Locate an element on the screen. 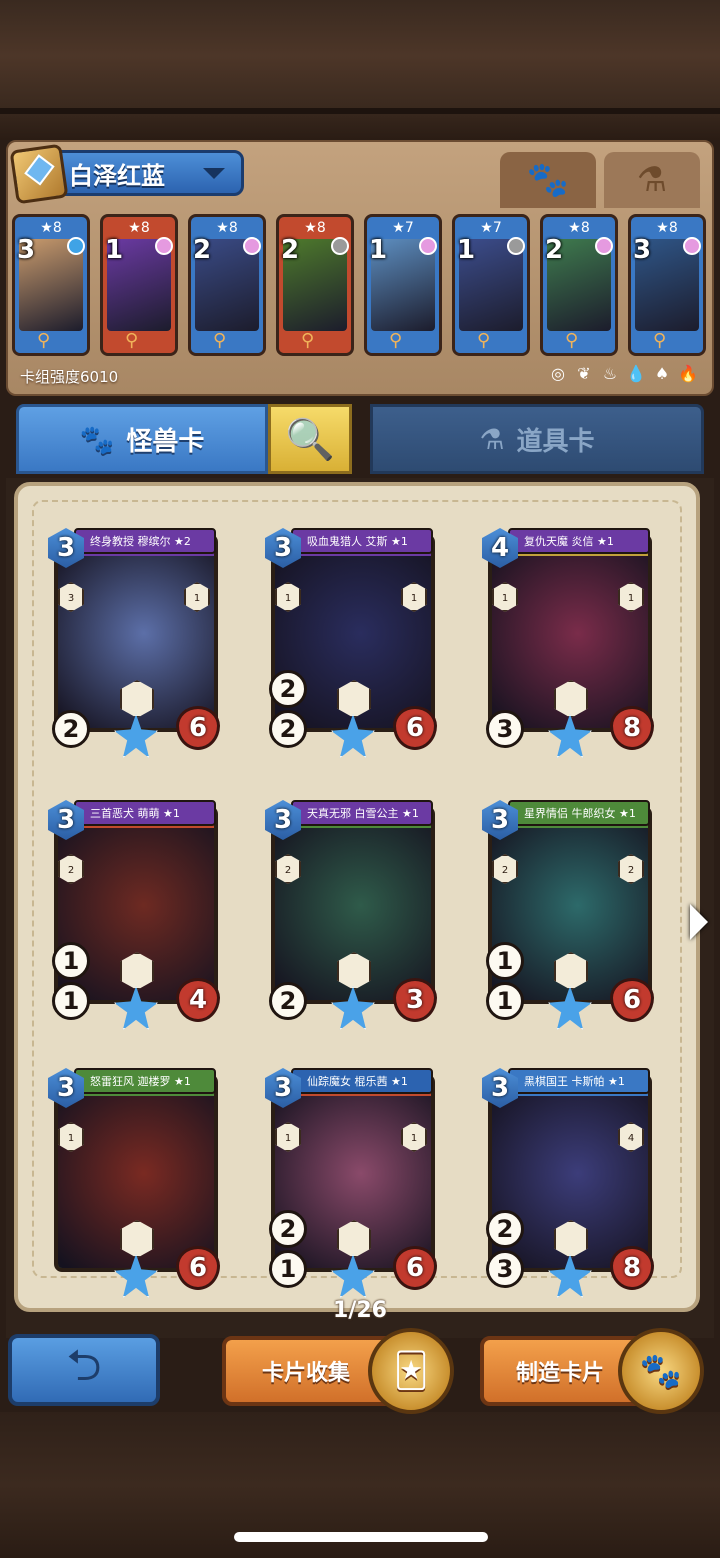 The height and width of the screenshot is (1558, 720). earth-element-icon: ♨ is located at coordinates (610, 373).